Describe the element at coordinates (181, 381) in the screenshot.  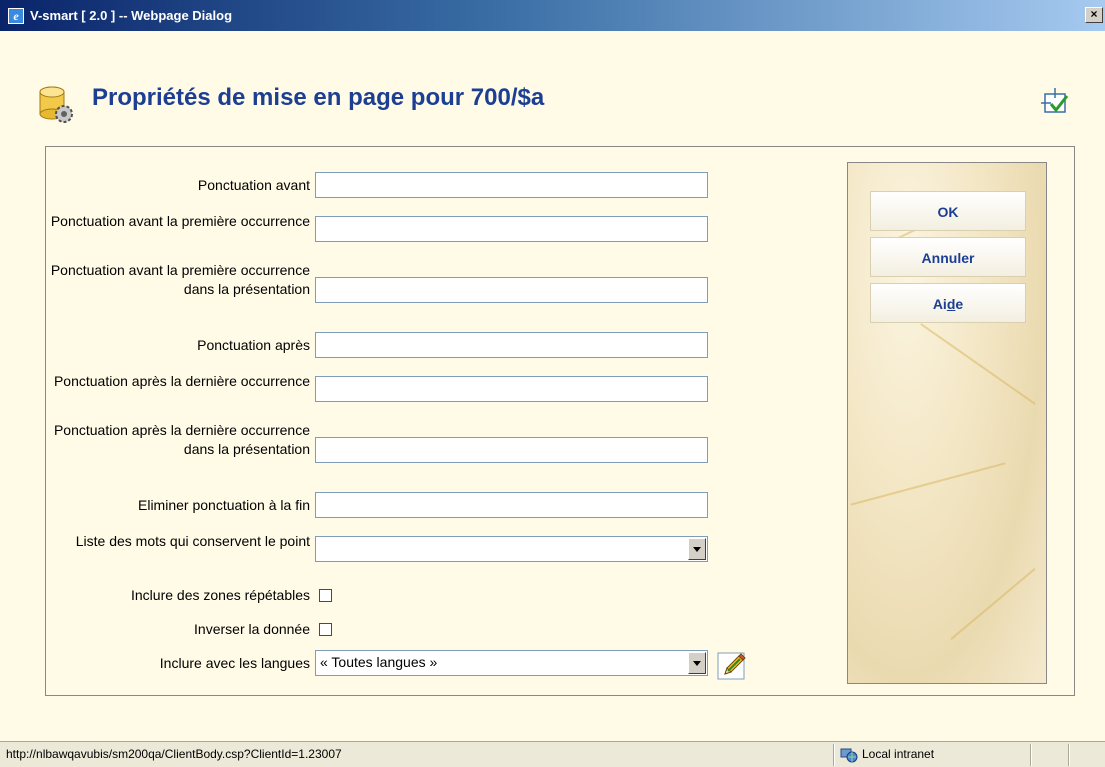
I see `field-label-punct-after-last: Ponctuation après la dernière occurrence` at that location.